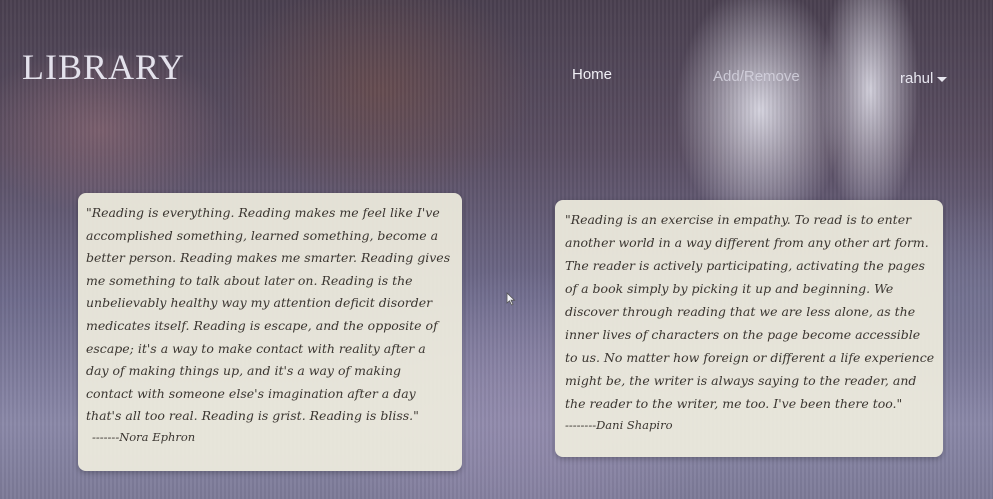 The width and height of the screenshot is (993, 499). I want to click on quote-author: -------Nora Ephron, so click(144, 436).